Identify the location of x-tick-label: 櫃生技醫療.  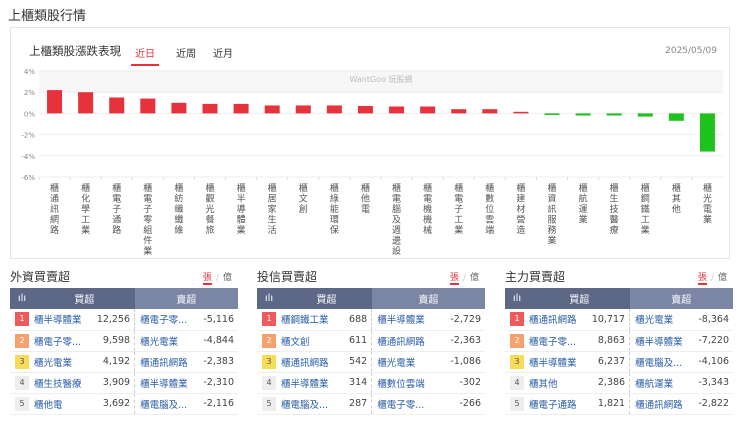
(614, 209).